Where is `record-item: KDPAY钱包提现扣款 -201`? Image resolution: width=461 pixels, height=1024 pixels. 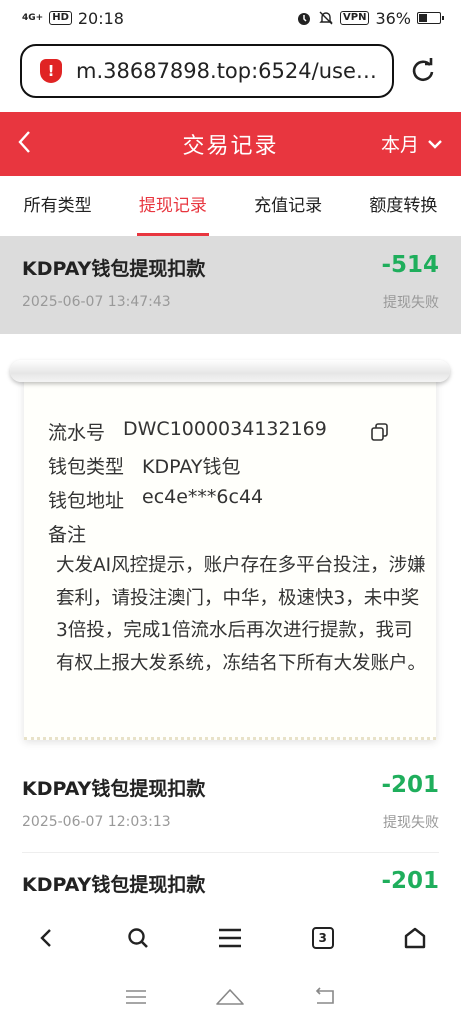 record-item: KDPAY钱包提现扣款 -201 is located at coordinates (230, 881).